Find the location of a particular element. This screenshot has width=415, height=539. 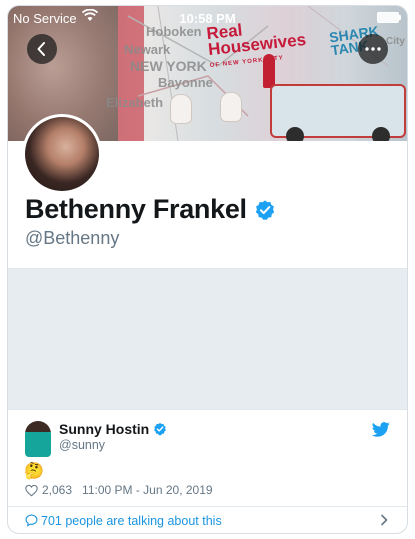

more-horizontal-icon is located at coordinates (373, 49).